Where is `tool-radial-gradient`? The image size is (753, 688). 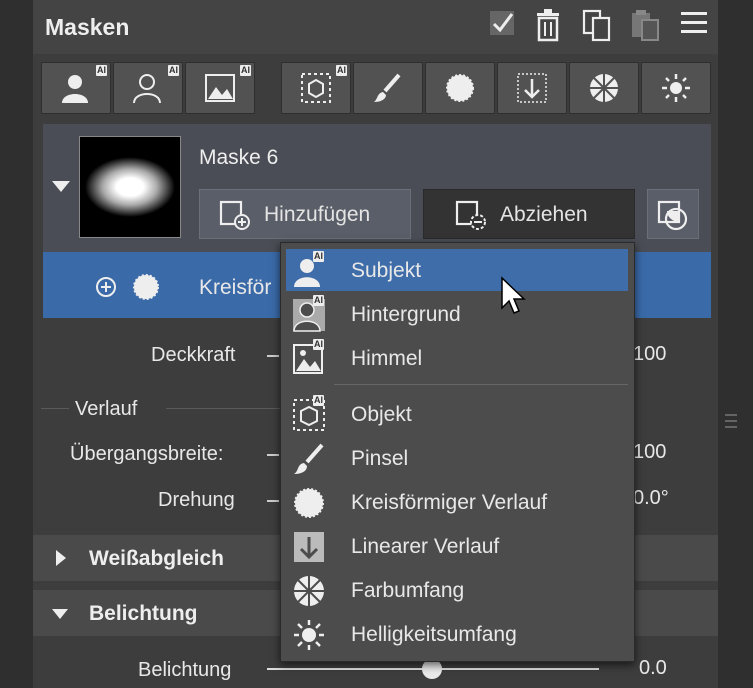
tool-radial-gradient is located at coordinates (460, 88).